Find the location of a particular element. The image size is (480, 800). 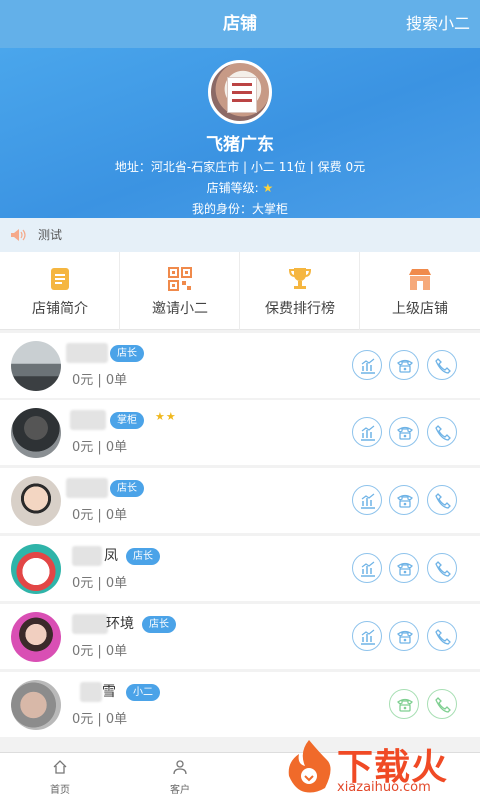

store-address-line: 地址：河北省-石家庄市 | 小二 11位 | 保费 0元 is located at coordinates (240, 167).